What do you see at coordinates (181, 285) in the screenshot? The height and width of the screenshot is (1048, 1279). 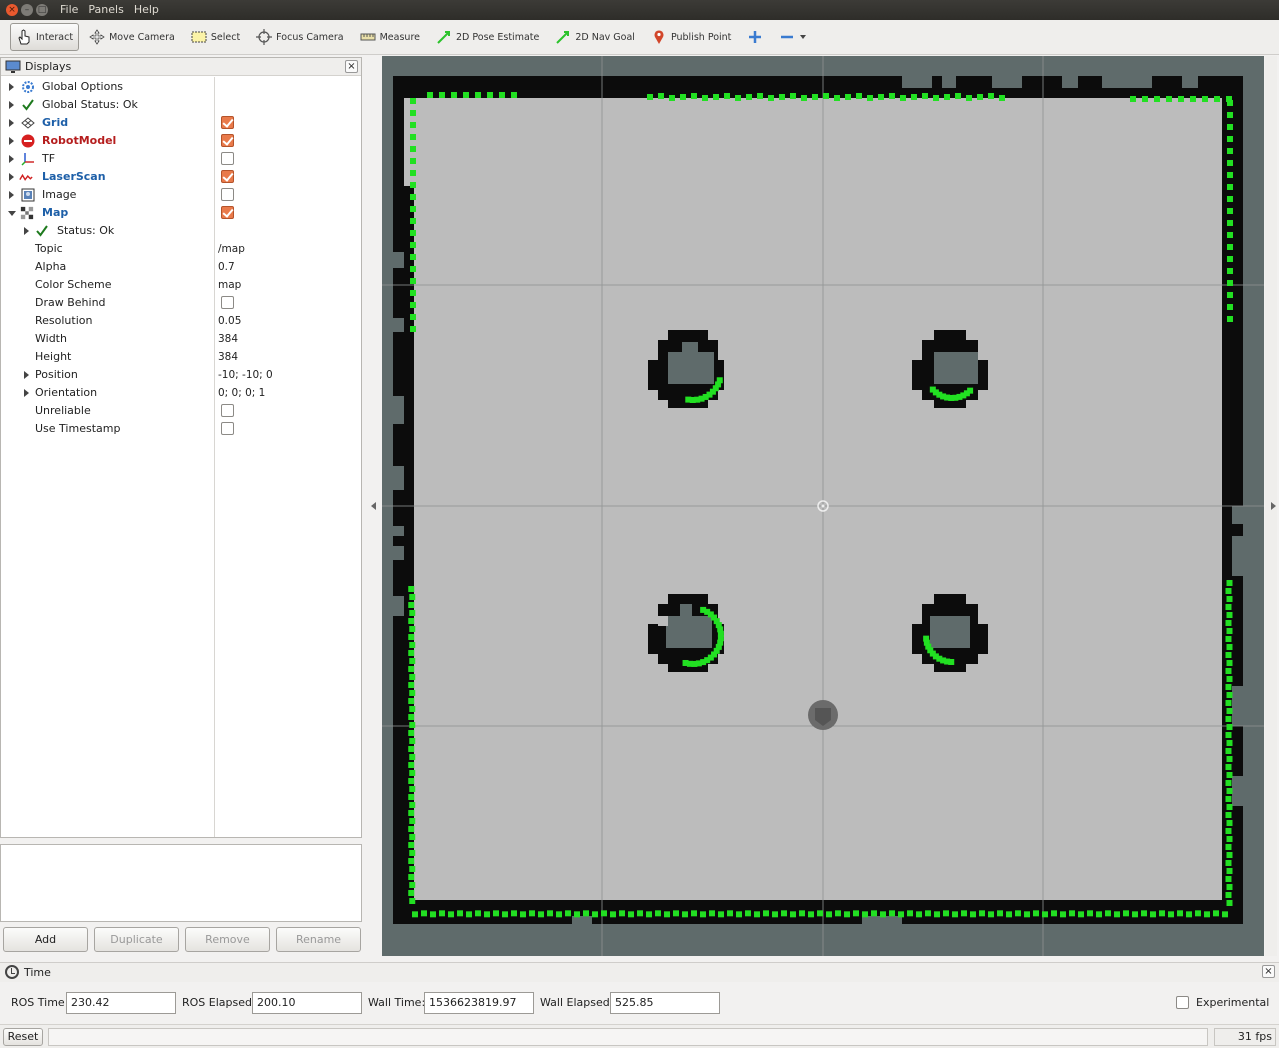 I see `map-color-scheme-row: Color Scheme map` at bounding box center [181, 285].